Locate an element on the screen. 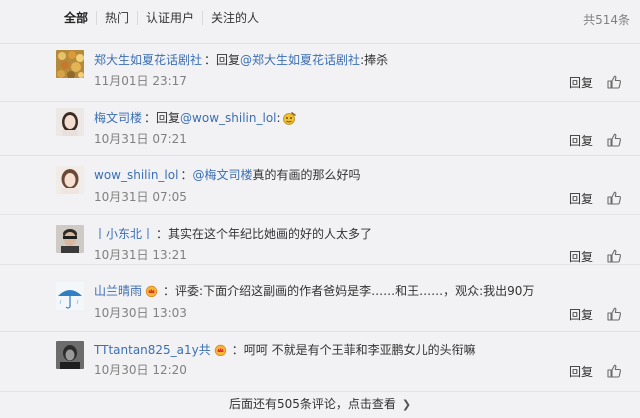 The height and width of the screenshot is (418, 640). comment-time: 11月01日 23:17 is located at coordinates (140, 81).